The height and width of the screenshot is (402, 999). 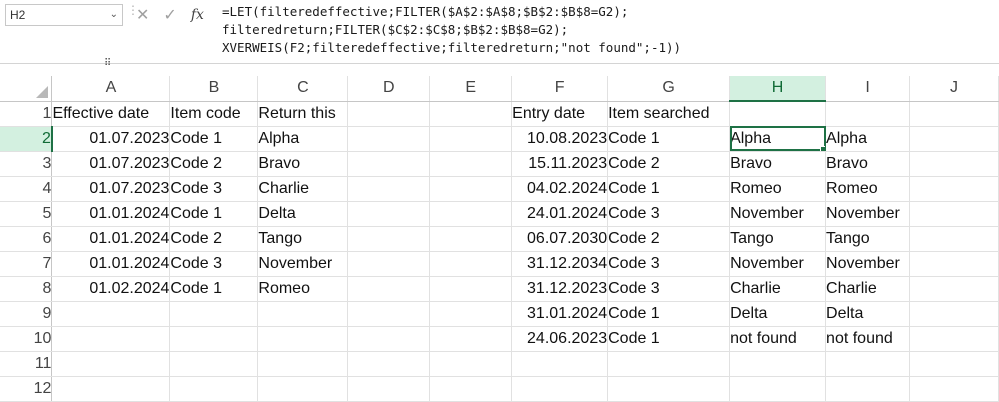 I want to click on resize-handle-icon: ⠿, so click(x=107, y=64).